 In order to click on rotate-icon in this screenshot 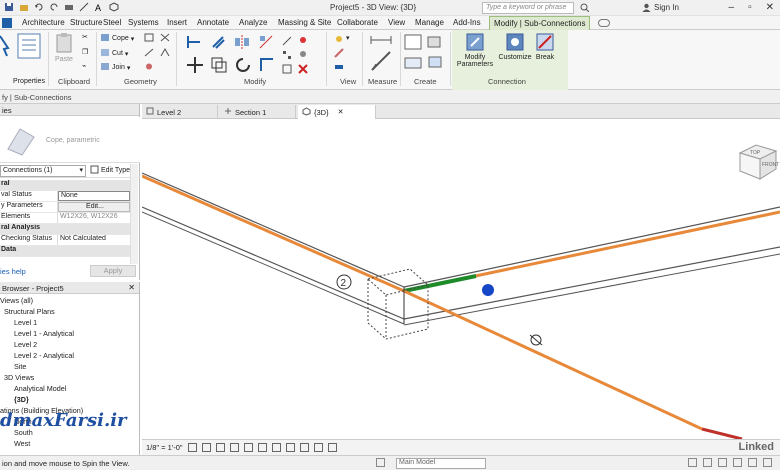, I will do `click(243, 66)`.